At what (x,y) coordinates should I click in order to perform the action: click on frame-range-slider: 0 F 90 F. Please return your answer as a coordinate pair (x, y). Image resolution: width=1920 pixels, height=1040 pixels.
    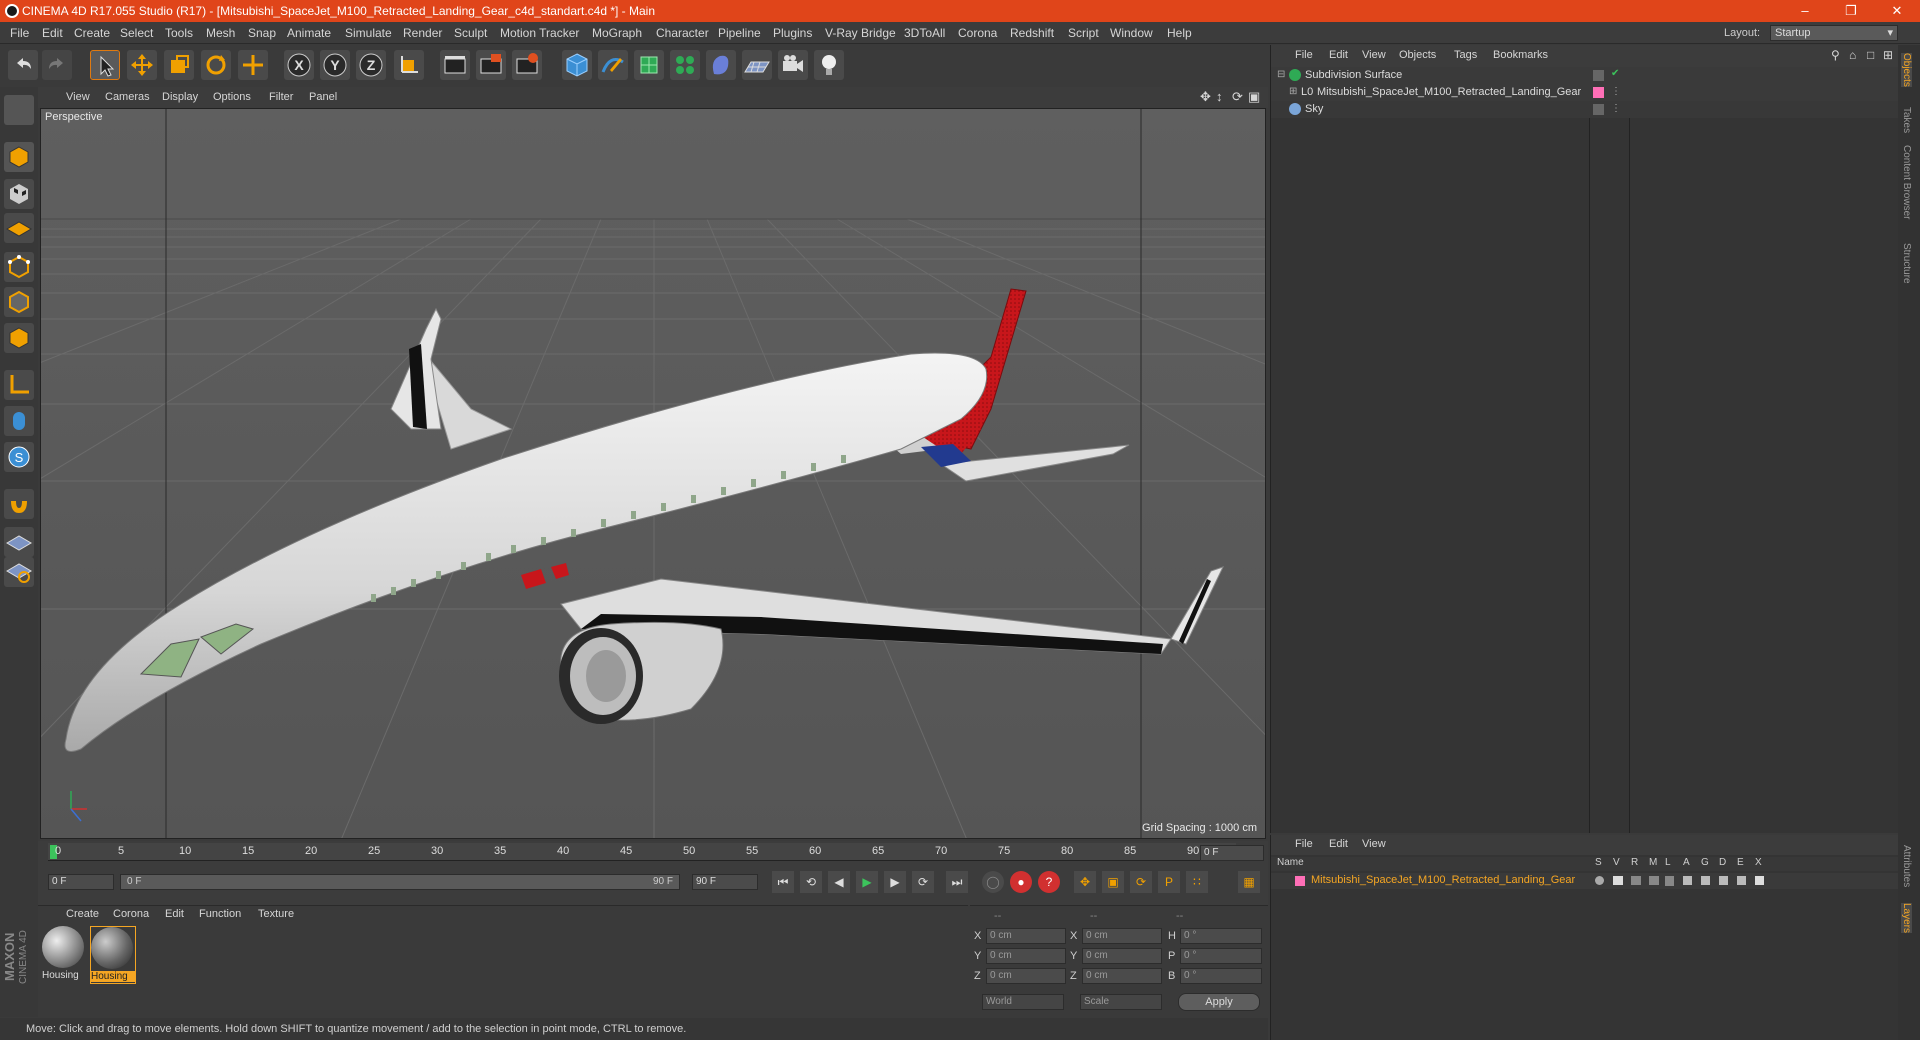
    Looking at the image, I should click on (400, 882).